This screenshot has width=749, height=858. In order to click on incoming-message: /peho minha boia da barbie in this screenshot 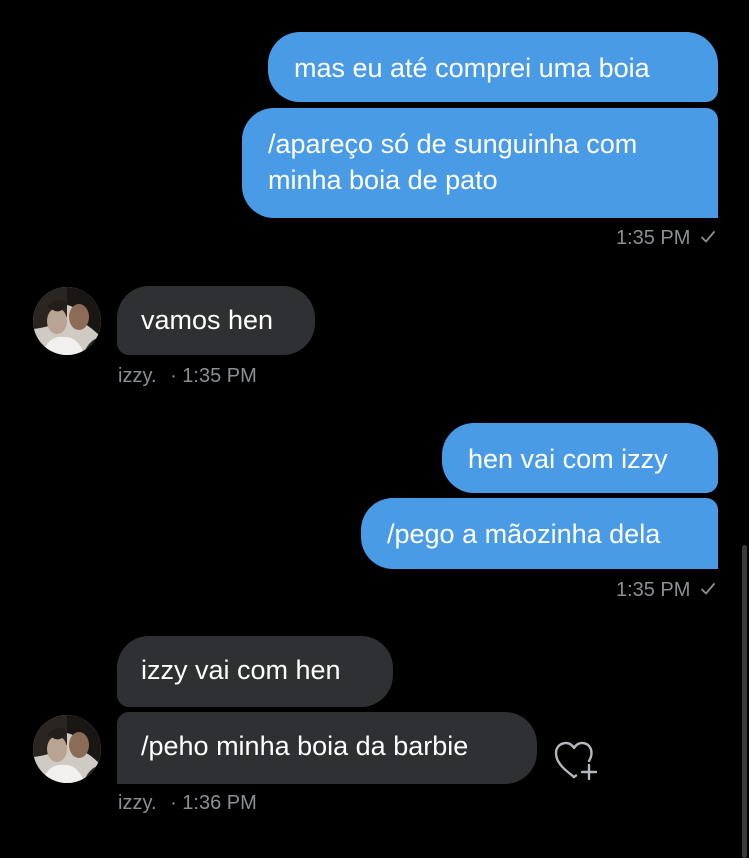, I will do `click(327, 748)`.